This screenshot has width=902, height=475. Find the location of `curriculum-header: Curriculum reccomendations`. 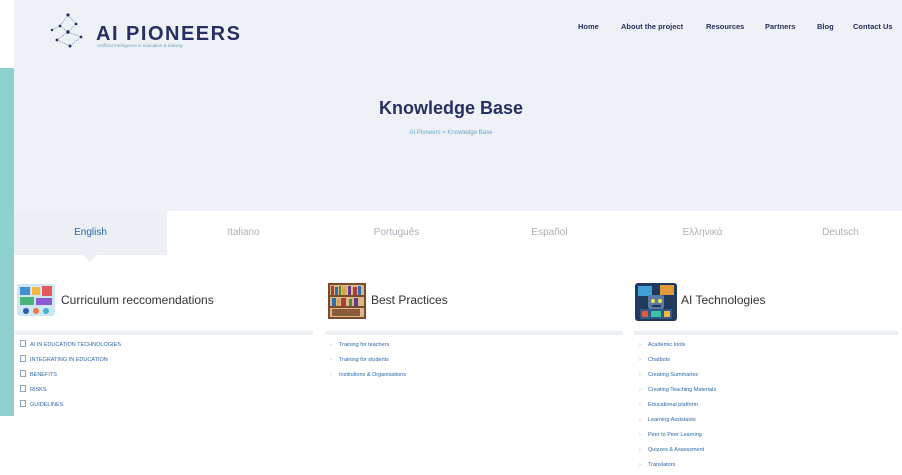

curriculum-header: Curriculum reccomendations is located at coordinates (165, 308).